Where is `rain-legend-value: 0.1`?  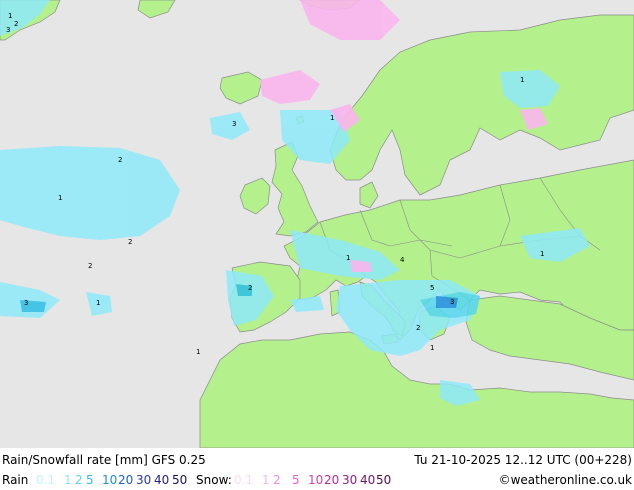 rain-legend-value: 0.1 is located at coordinates (46, 480).